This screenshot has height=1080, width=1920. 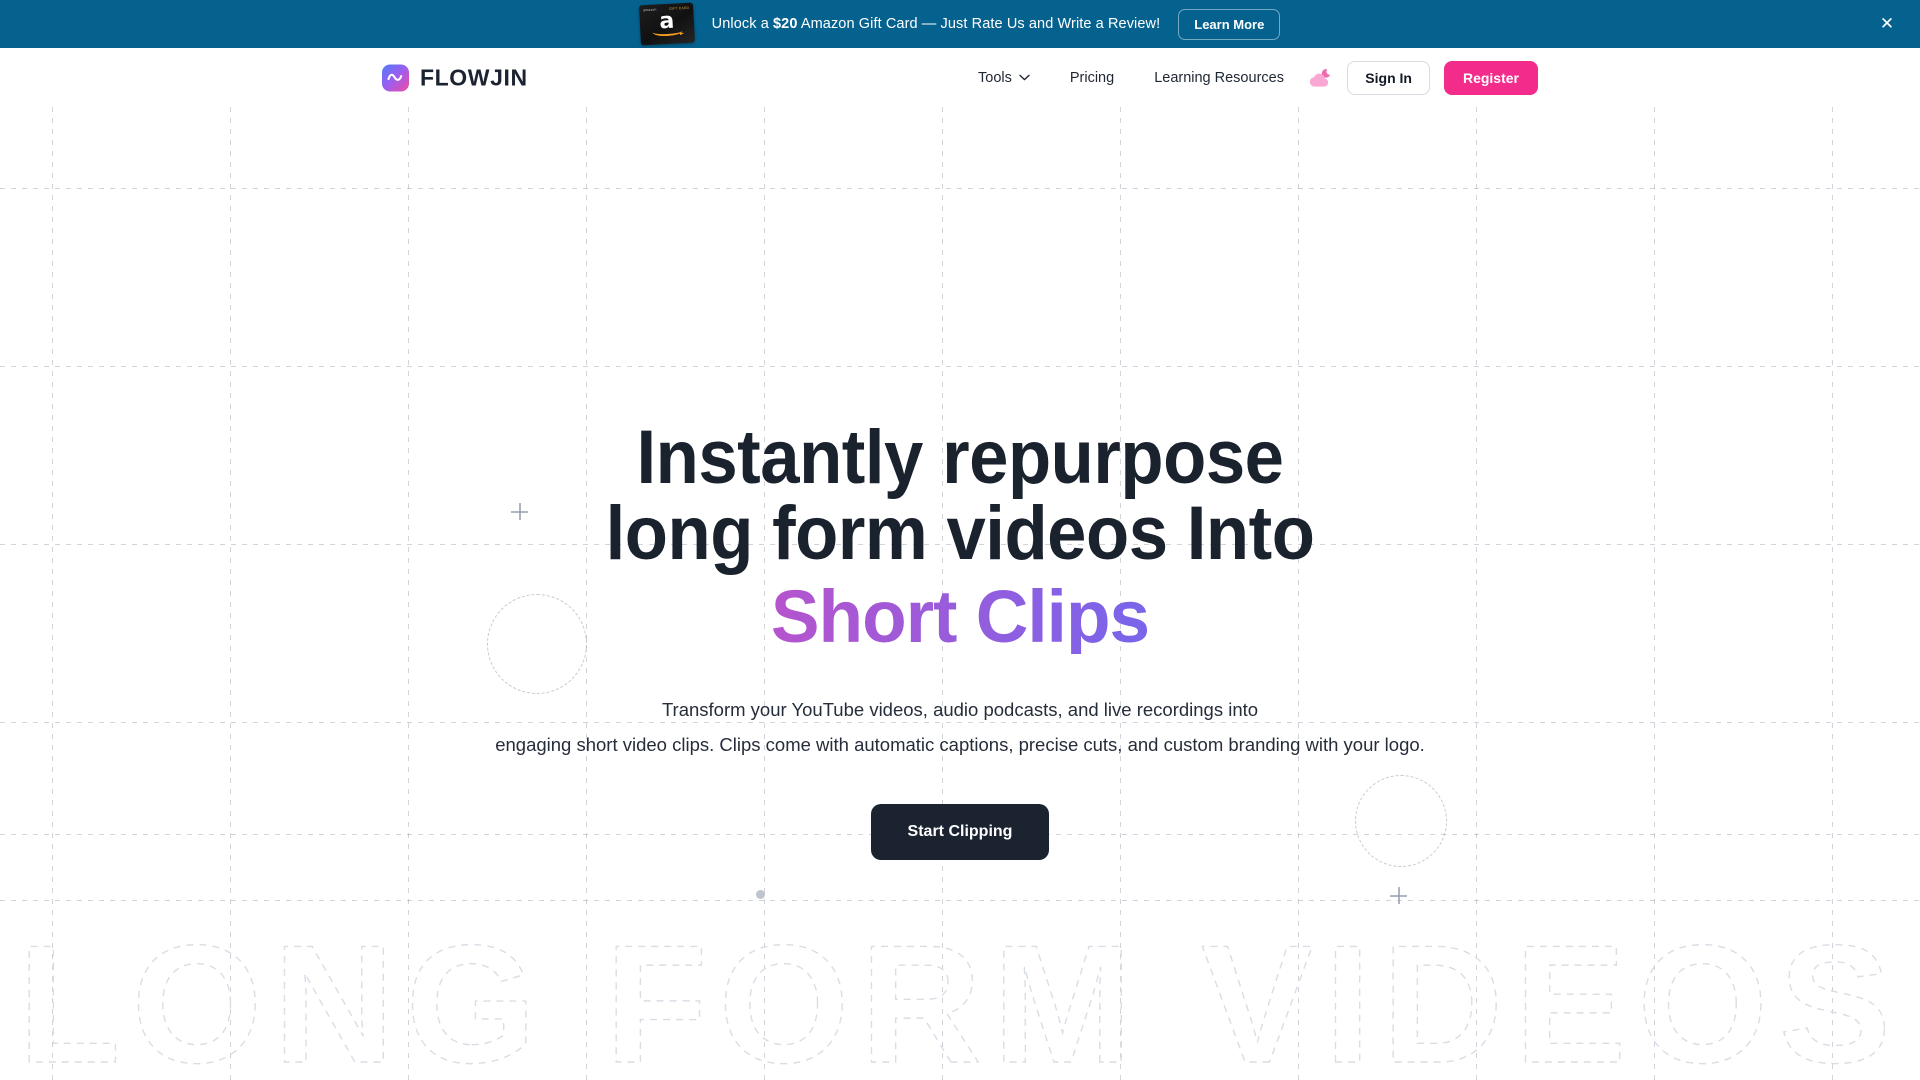 I want to click on cloud-moon-icon, so click(x=1320, y=78).